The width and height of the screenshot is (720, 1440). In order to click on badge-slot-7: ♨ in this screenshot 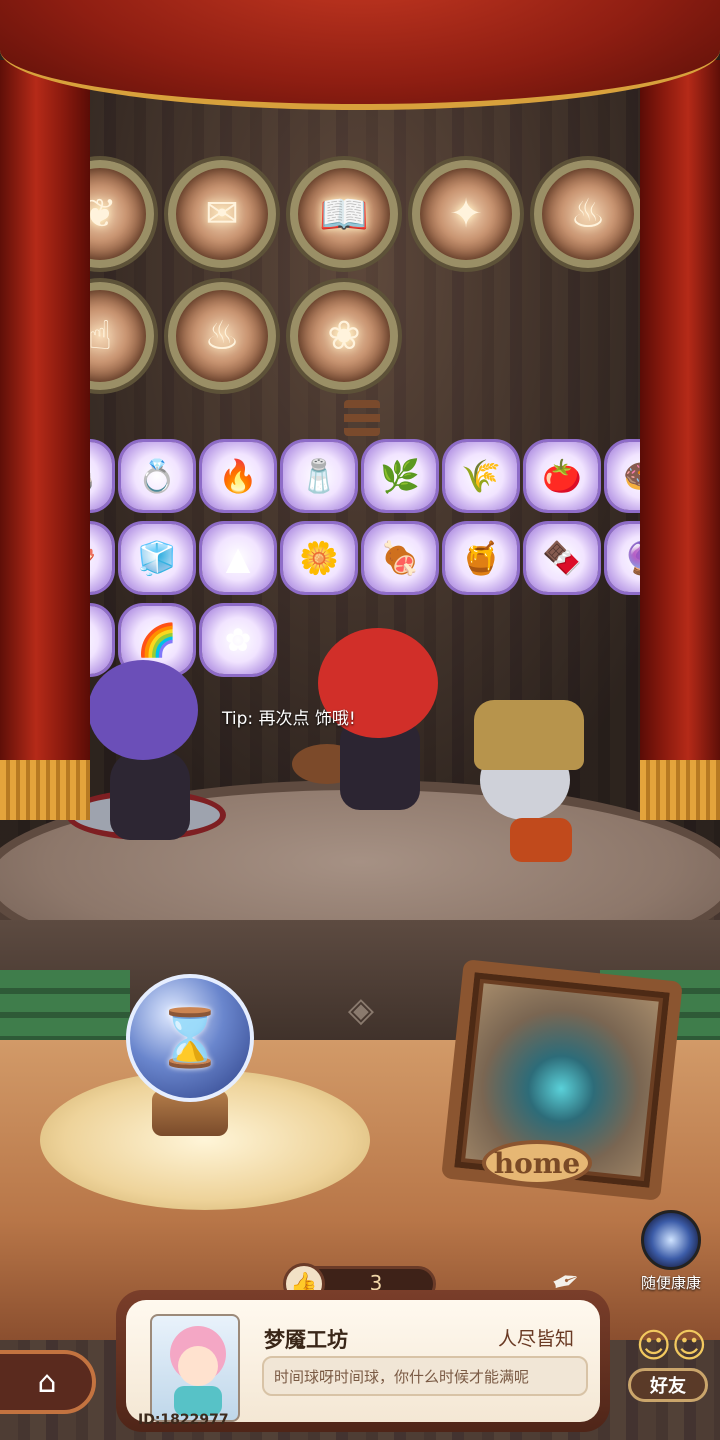, I will do `click(222, 336)`.